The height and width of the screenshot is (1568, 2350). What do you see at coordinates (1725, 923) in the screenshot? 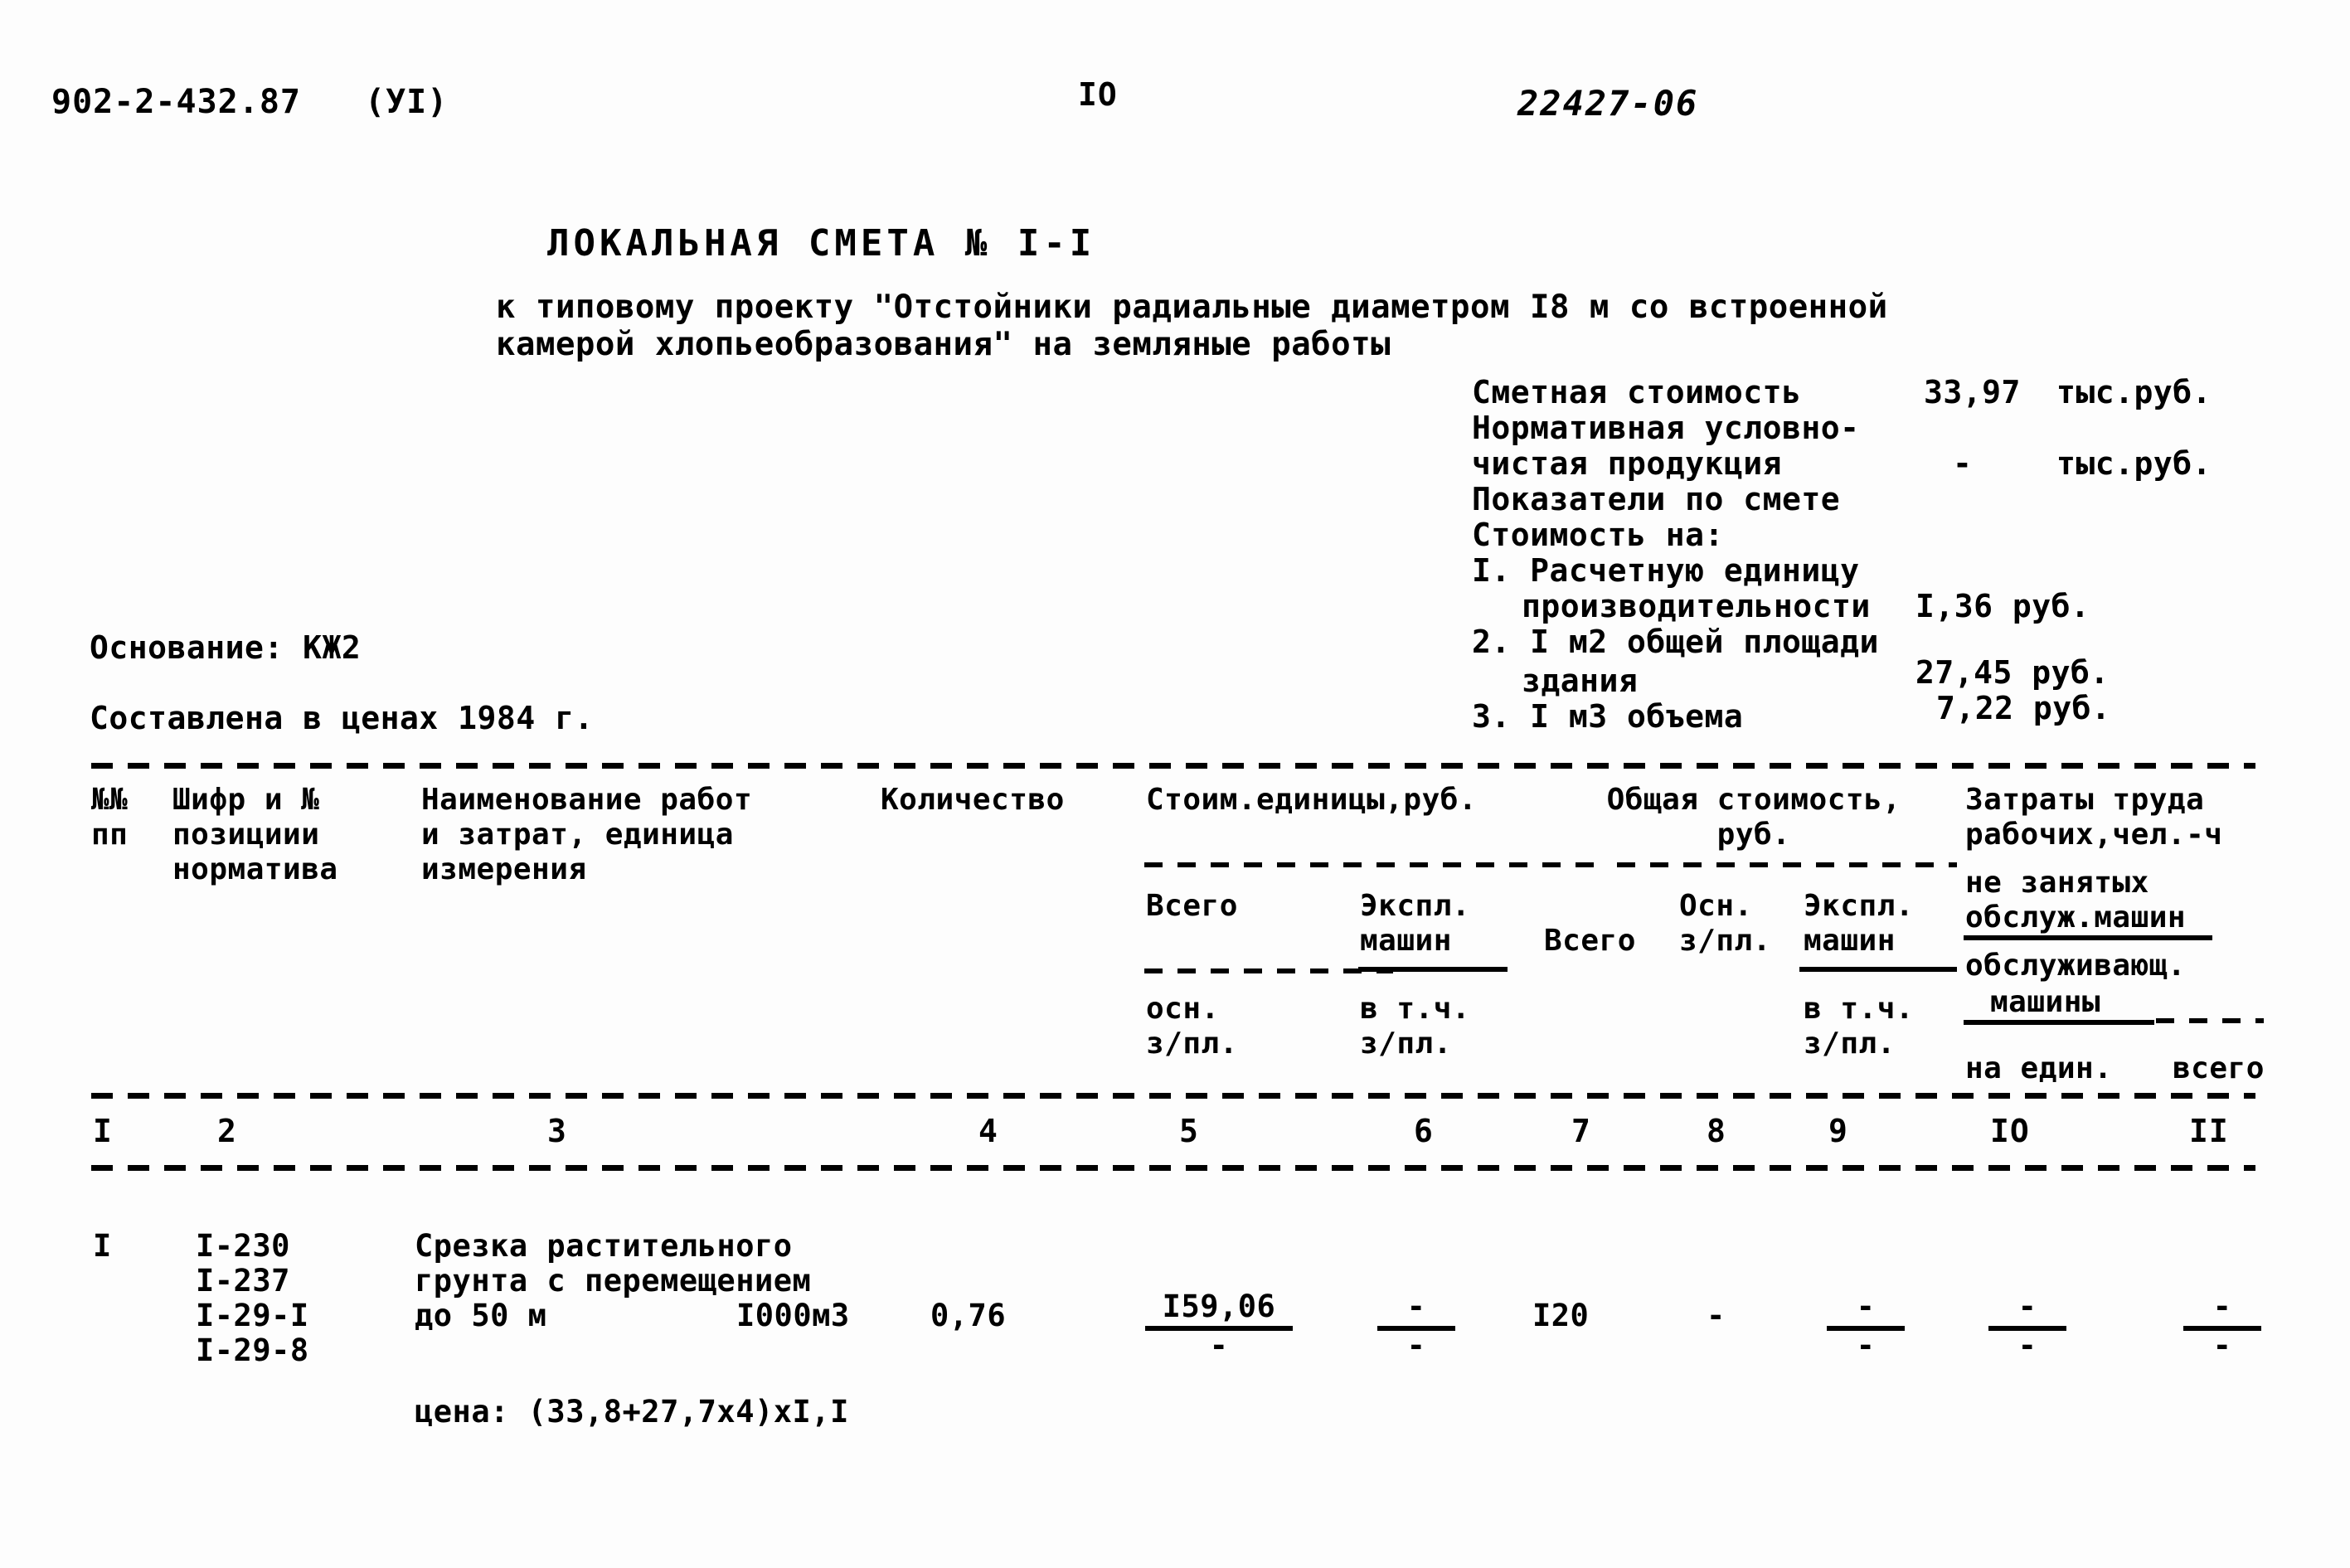
I see `subheader-osn-zpl: Осн. з/пл.` at bounding box center [1725, 923].